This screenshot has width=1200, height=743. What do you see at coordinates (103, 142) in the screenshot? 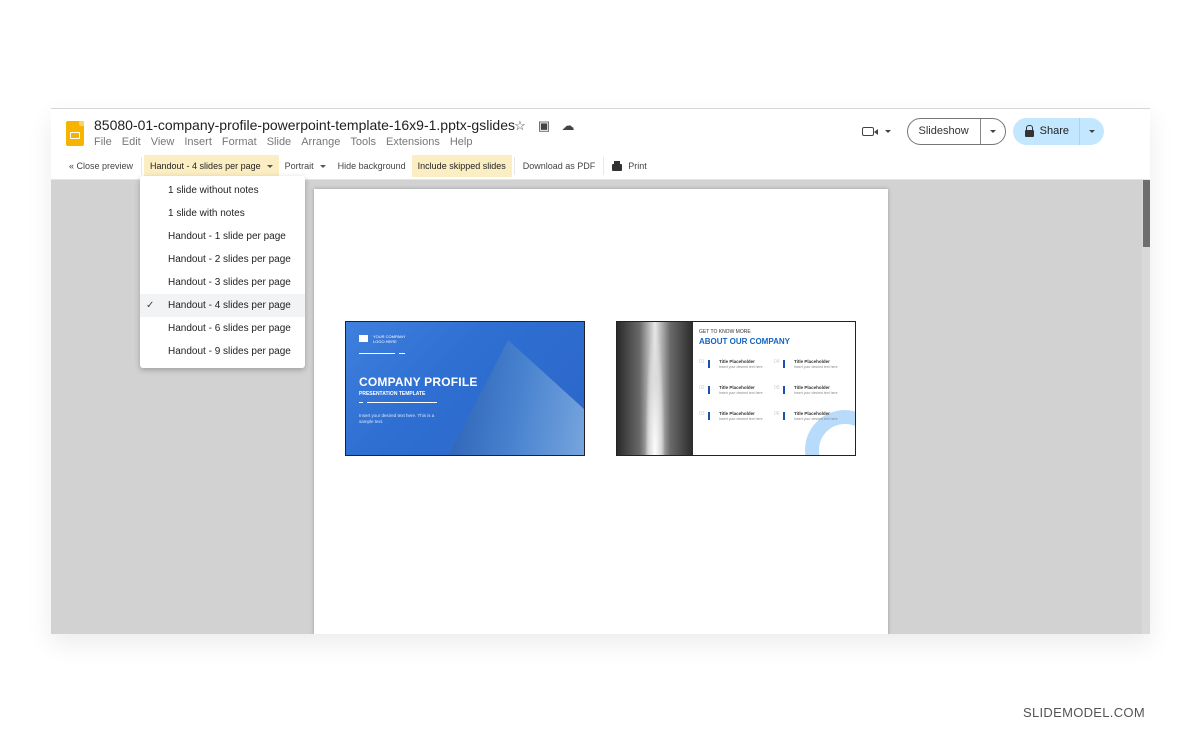
I see `menu-file: File` at bounding box center [103, 142].